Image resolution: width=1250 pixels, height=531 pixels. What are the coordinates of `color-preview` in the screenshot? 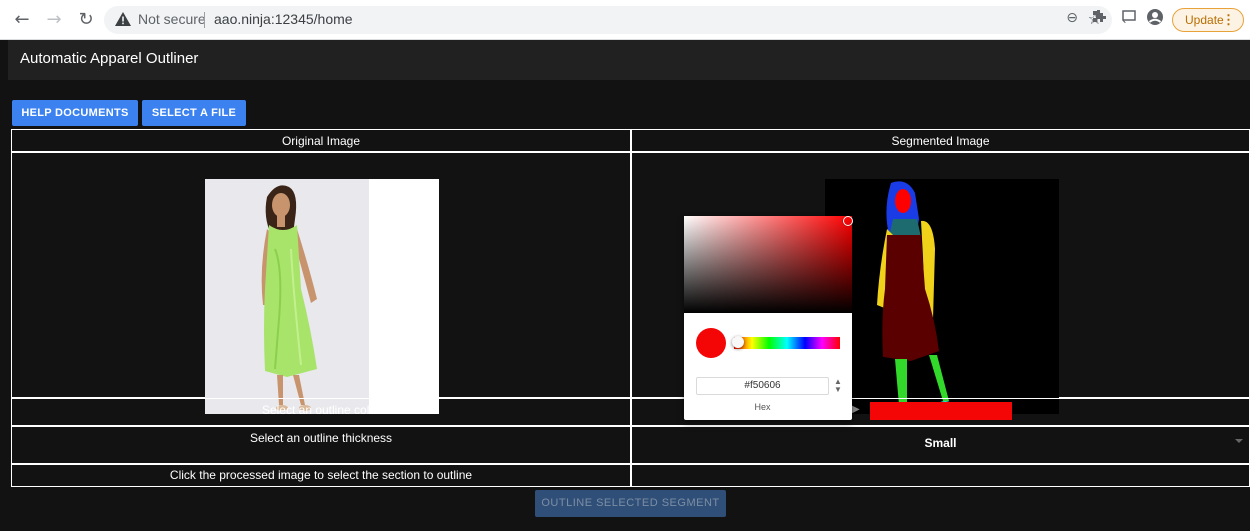 It's located at (711, 343).